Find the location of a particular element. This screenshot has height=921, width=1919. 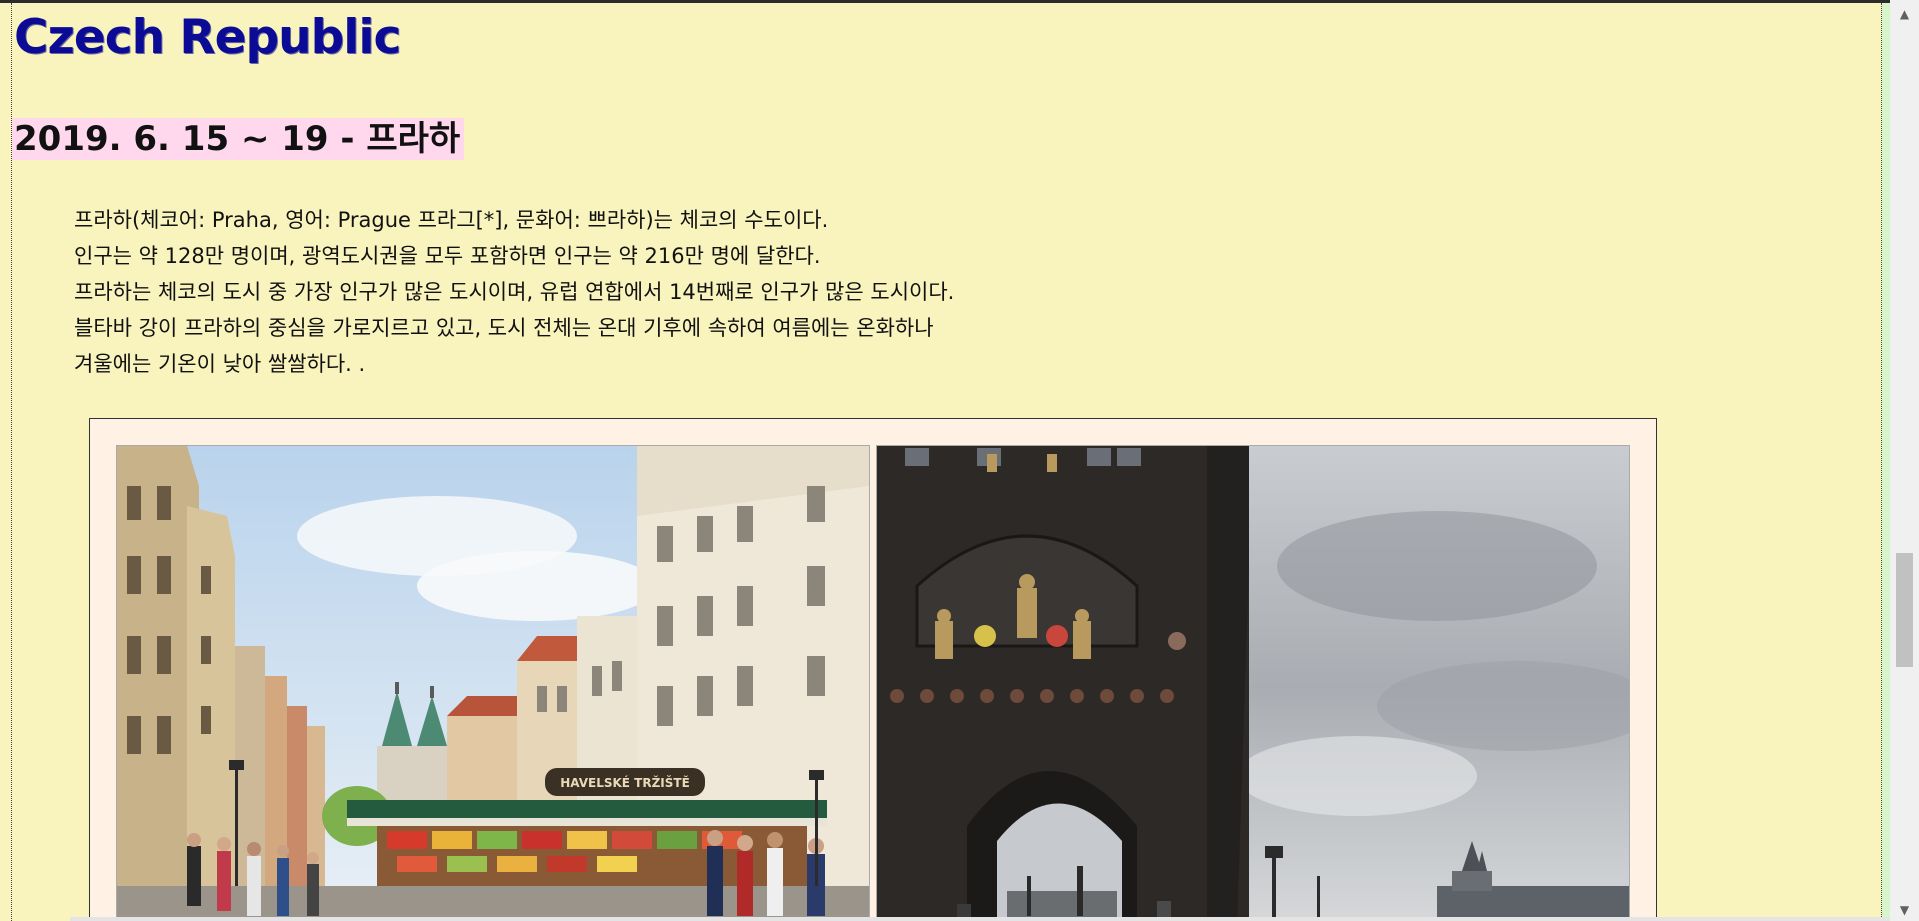

scrollbar-thumb is located at coordinates (1904, 610).